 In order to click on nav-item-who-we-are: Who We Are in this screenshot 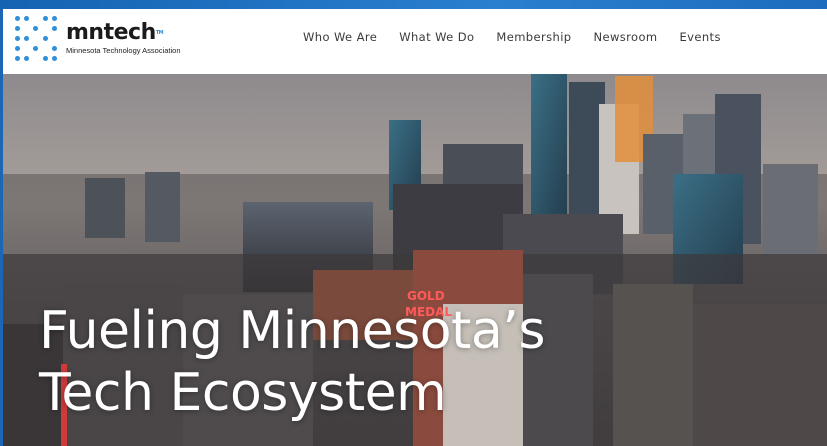, I will do `click(340, 37)`.